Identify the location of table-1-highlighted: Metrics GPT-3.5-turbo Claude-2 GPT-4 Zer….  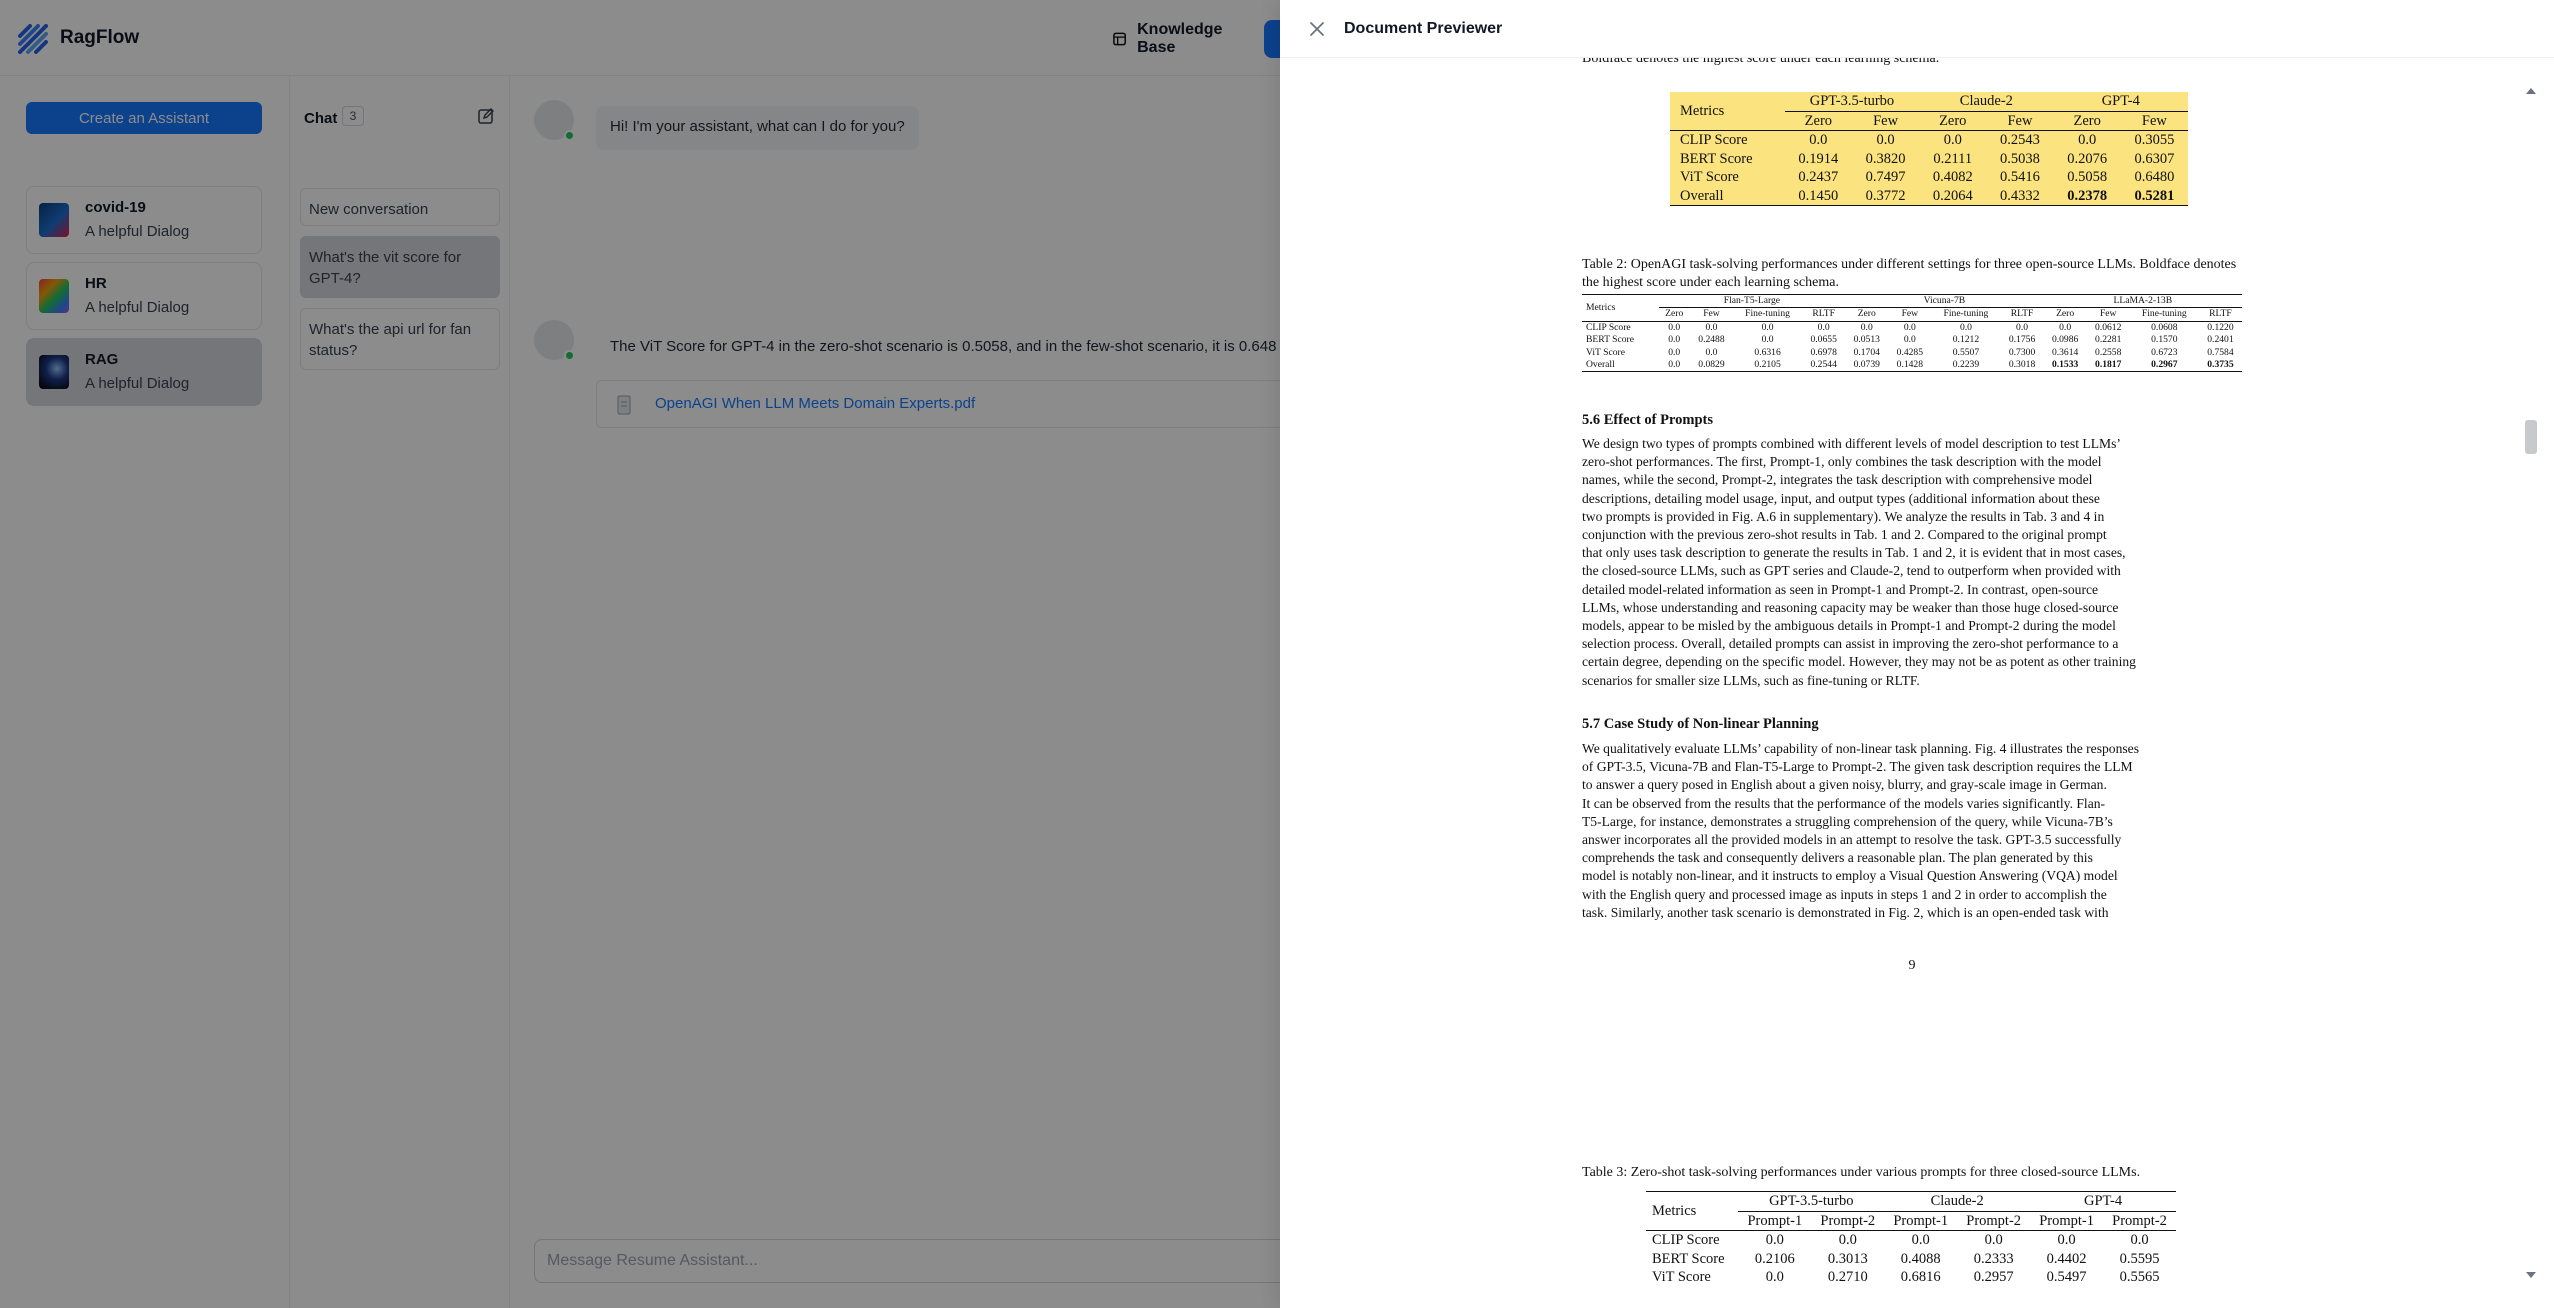
(1929, 149).